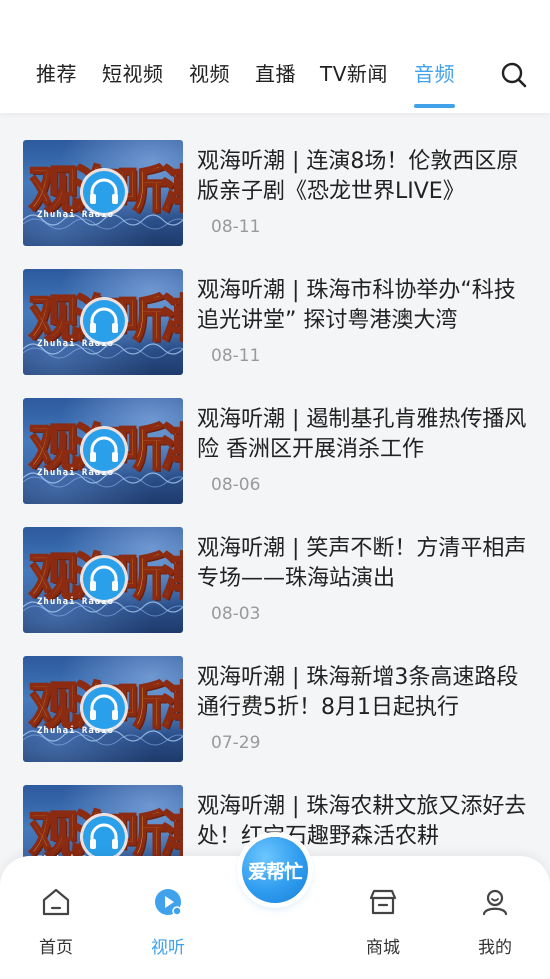  I want to click on nav-mine: 我的, so click(495, 911).